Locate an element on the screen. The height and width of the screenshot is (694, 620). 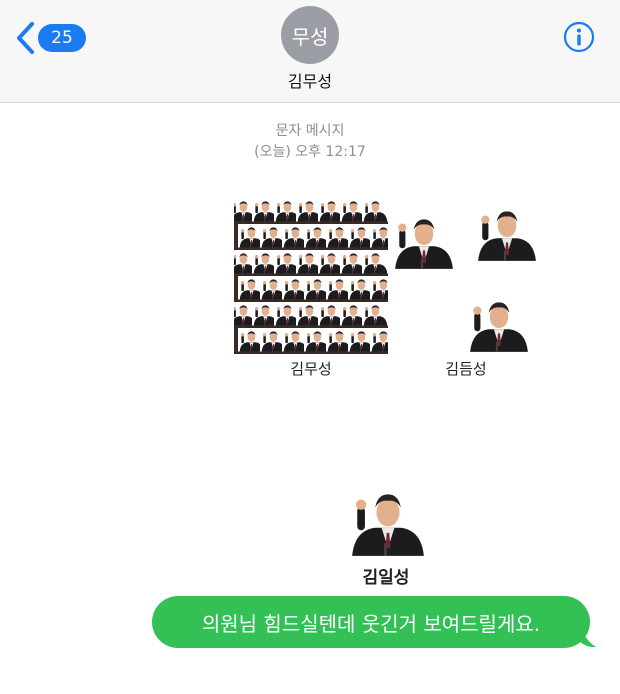
chevron-left-icon is located at coordinates (25, 38).